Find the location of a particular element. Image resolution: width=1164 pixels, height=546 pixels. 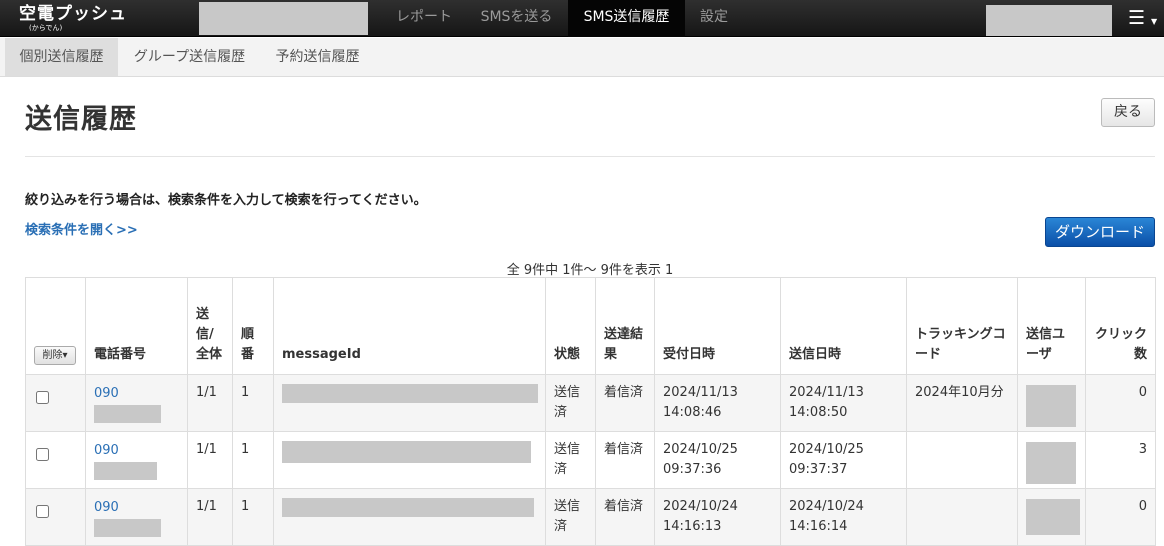

tab-group-history: グループ送信履歴 is located at coordinates (189, 57).